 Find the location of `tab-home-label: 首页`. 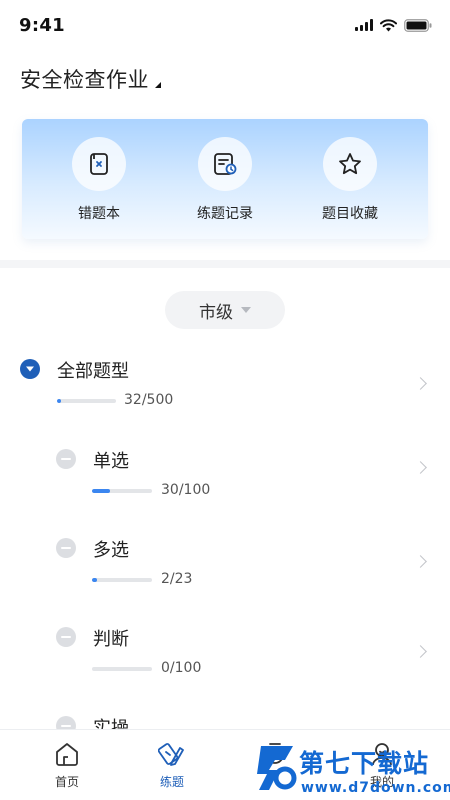

tab-home-label: 首页 is located at coordinates (66, 782).